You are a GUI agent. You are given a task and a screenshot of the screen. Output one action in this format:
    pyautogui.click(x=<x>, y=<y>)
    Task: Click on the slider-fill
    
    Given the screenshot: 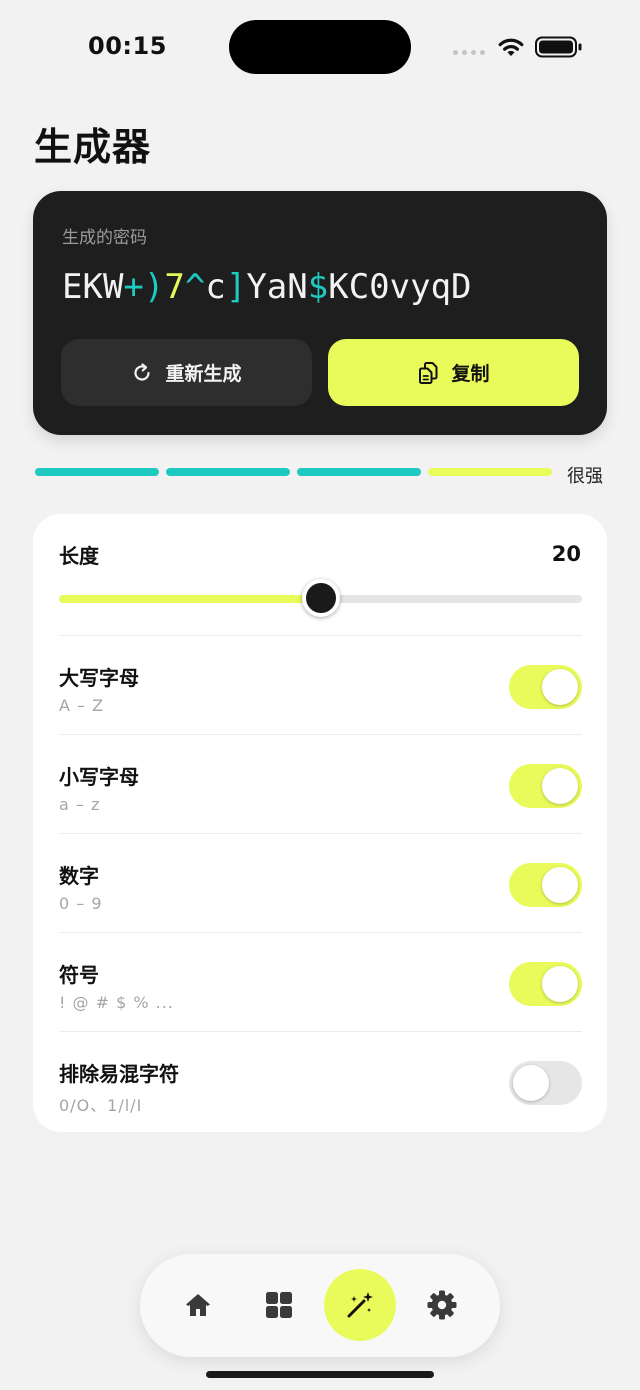 What is the action you would take?
    pyautogui.click(x=190, y=599)
    